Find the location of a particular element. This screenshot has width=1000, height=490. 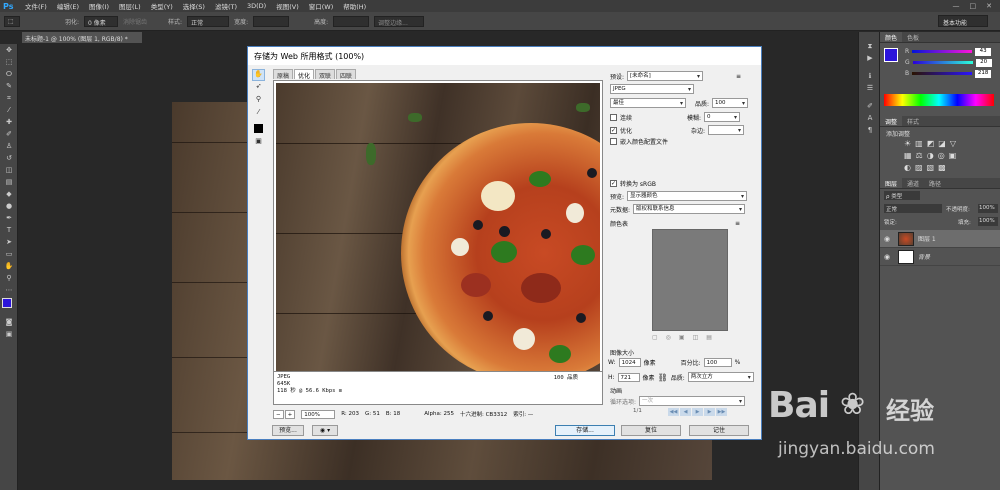

quick-select-icon: ✎ is located at coordinates (9, 86).